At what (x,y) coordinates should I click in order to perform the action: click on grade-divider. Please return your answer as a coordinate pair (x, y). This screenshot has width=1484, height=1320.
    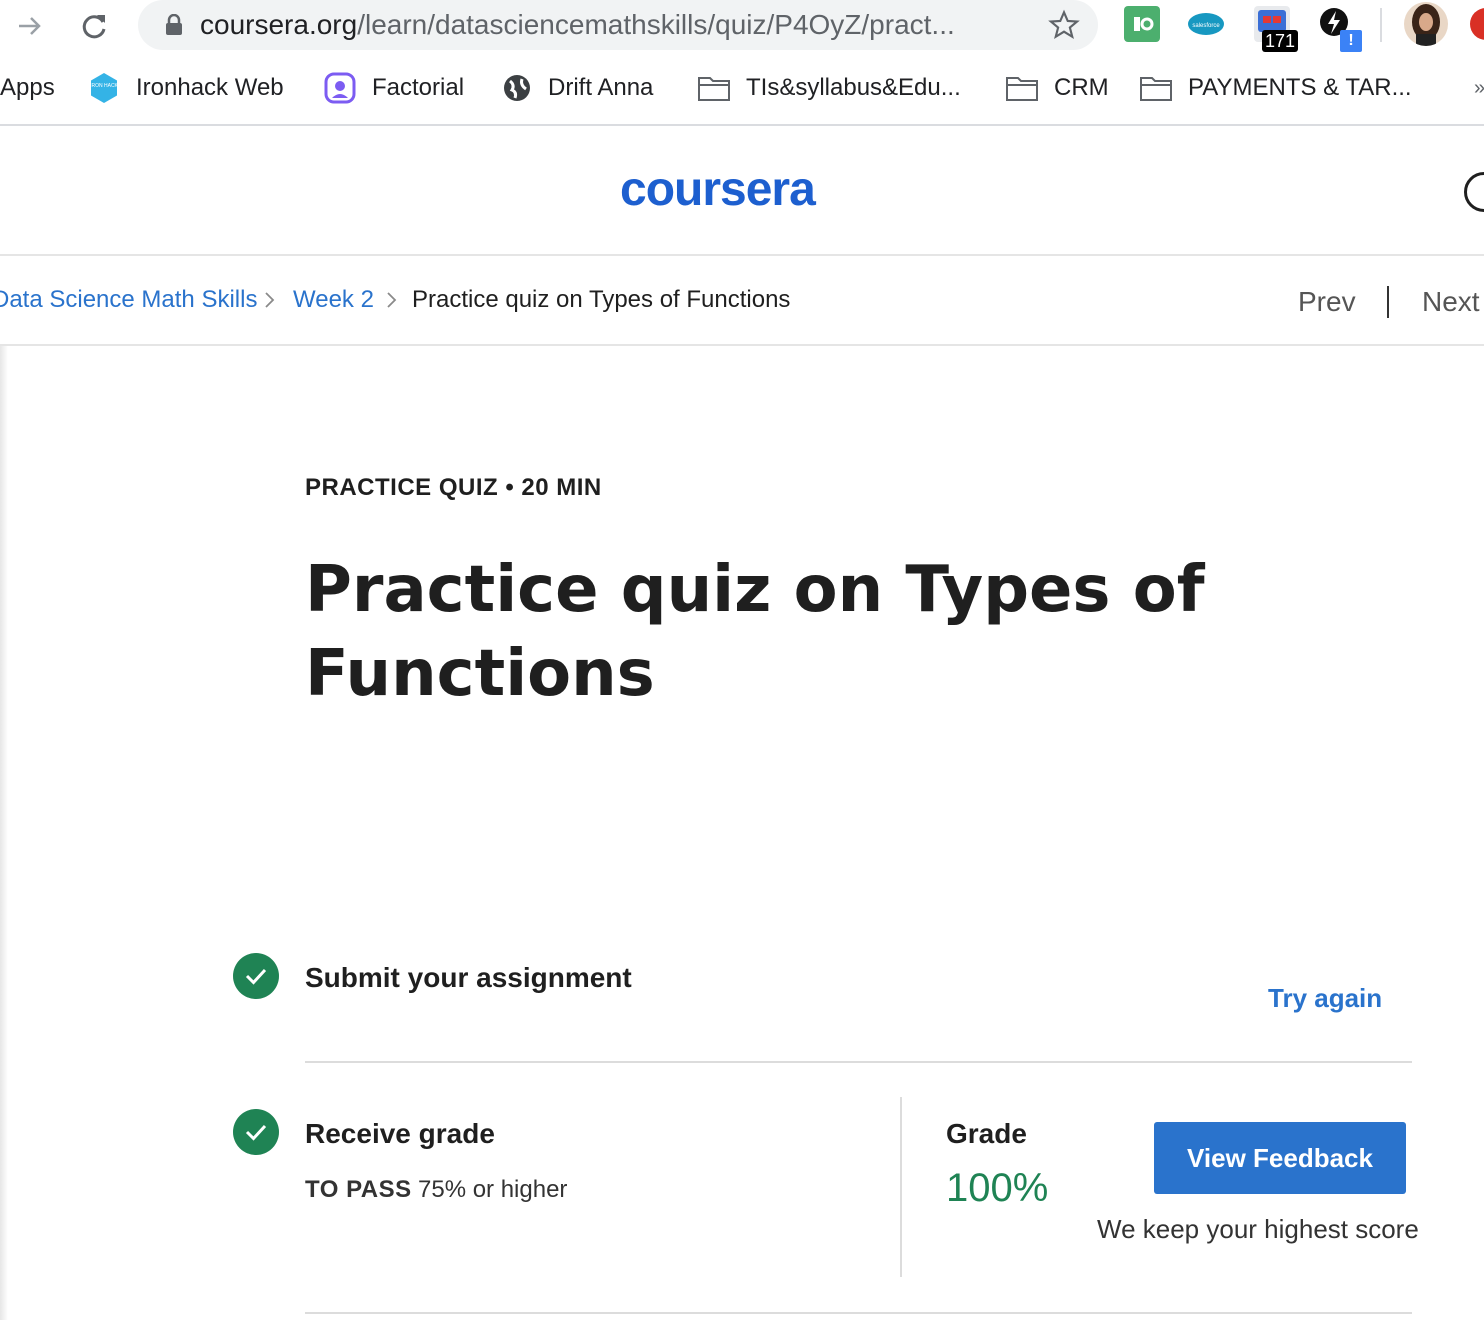
    Looking at the image, I should click on (901, 1187).